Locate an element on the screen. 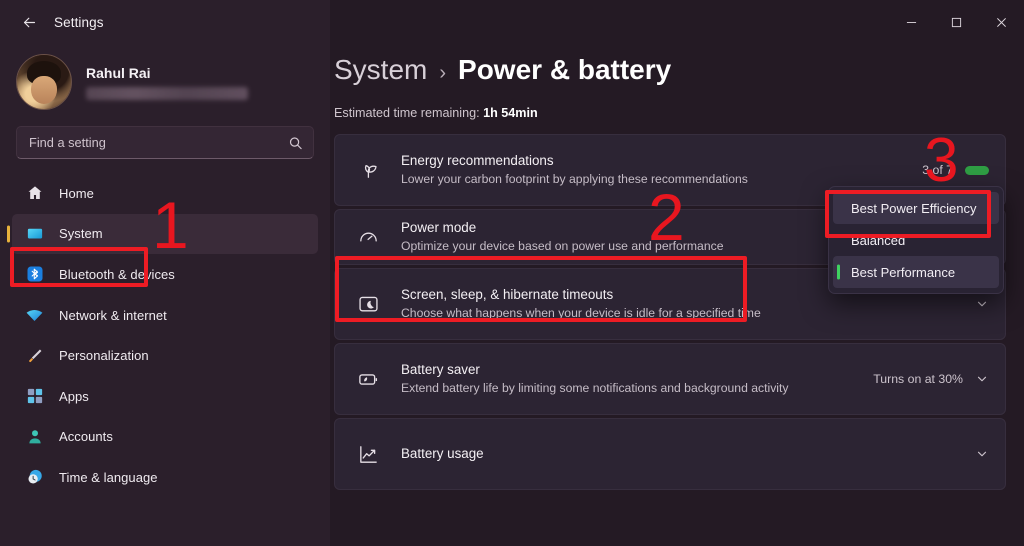 The width and height of the screenshot is (1024, 546). card-right: Turns on at 30% is located at coordinates (931, 379).